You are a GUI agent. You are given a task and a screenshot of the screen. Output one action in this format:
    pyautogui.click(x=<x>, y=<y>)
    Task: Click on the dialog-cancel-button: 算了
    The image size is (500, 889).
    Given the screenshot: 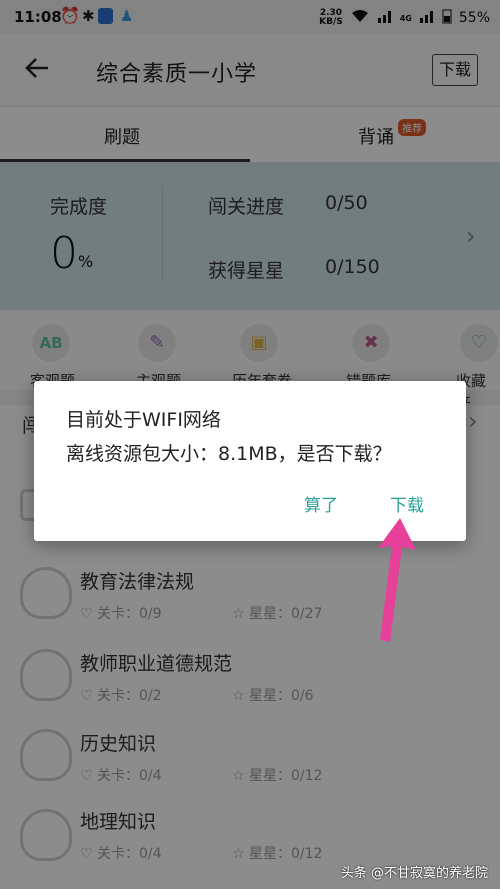 What is the action you would take?
    pyautogui.click(x=321, y=503)
    